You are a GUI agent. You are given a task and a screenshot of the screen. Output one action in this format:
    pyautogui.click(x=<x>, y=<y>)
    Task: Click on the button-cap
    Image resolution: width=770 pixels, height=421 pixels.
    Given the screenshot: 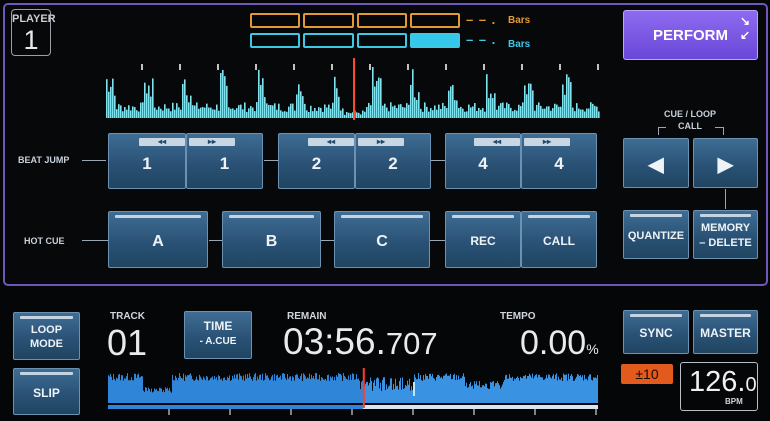 What is the action you would take?
    pyautogui.click(x=725, y=315)
    